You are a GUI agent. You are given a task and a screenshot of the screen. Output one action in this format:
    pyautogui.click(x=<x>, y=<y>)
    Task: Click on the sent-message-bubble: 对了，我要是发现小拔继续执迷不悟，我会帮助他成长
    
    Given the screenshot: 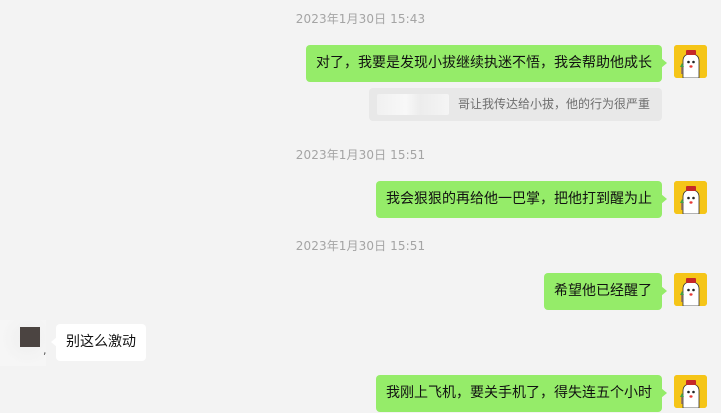 What is the action you would take?
    pyautogui.click(x=486, y=63)
    